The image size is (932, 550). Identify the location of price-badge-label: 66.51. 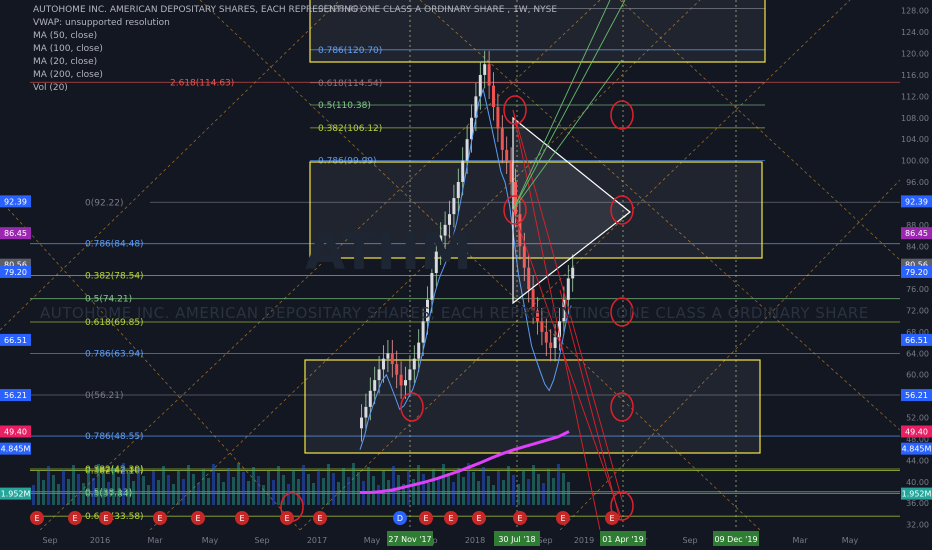
(15, 340).